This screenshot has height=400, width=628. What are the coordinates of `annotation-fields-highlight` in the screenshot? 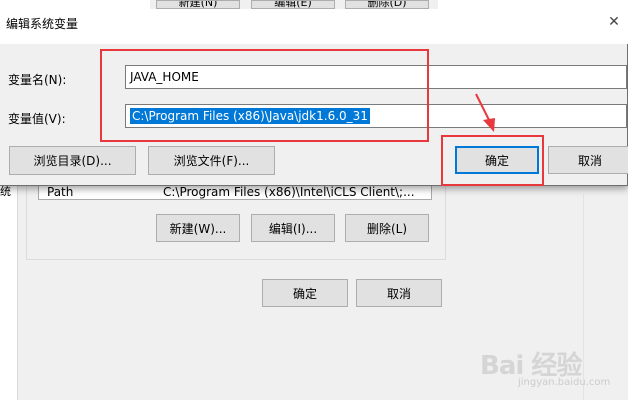 It's located at (264, 95).